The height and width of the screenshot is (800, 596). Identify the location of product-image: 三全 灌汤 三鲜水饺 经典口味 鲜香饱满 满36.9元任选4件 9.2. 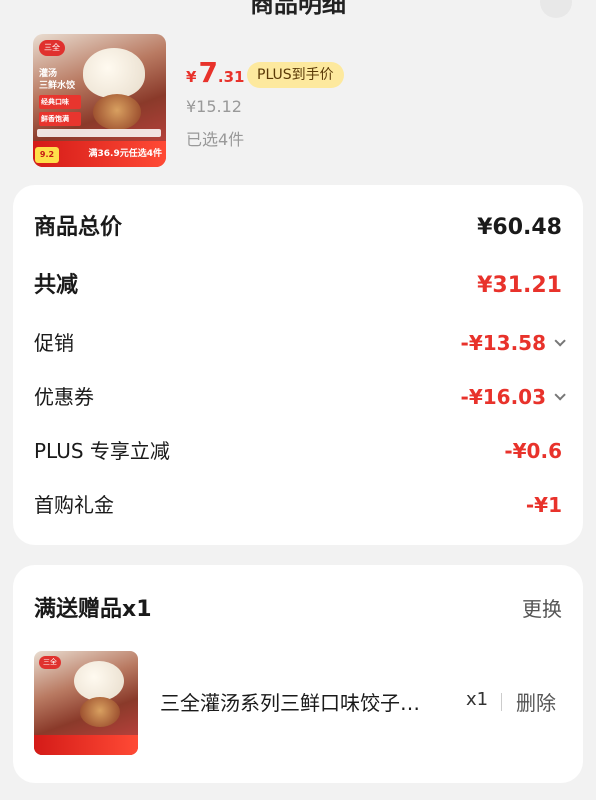
(99, 100).